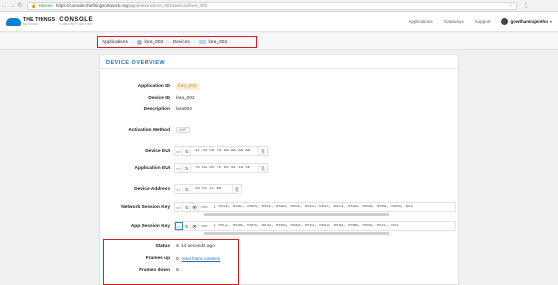 The height and width of the screenshot is (285, 558). What do you see at coordinates (483, 21) in the screenshot?
I see `nav-support: Support` at bounding box center [483, 21].